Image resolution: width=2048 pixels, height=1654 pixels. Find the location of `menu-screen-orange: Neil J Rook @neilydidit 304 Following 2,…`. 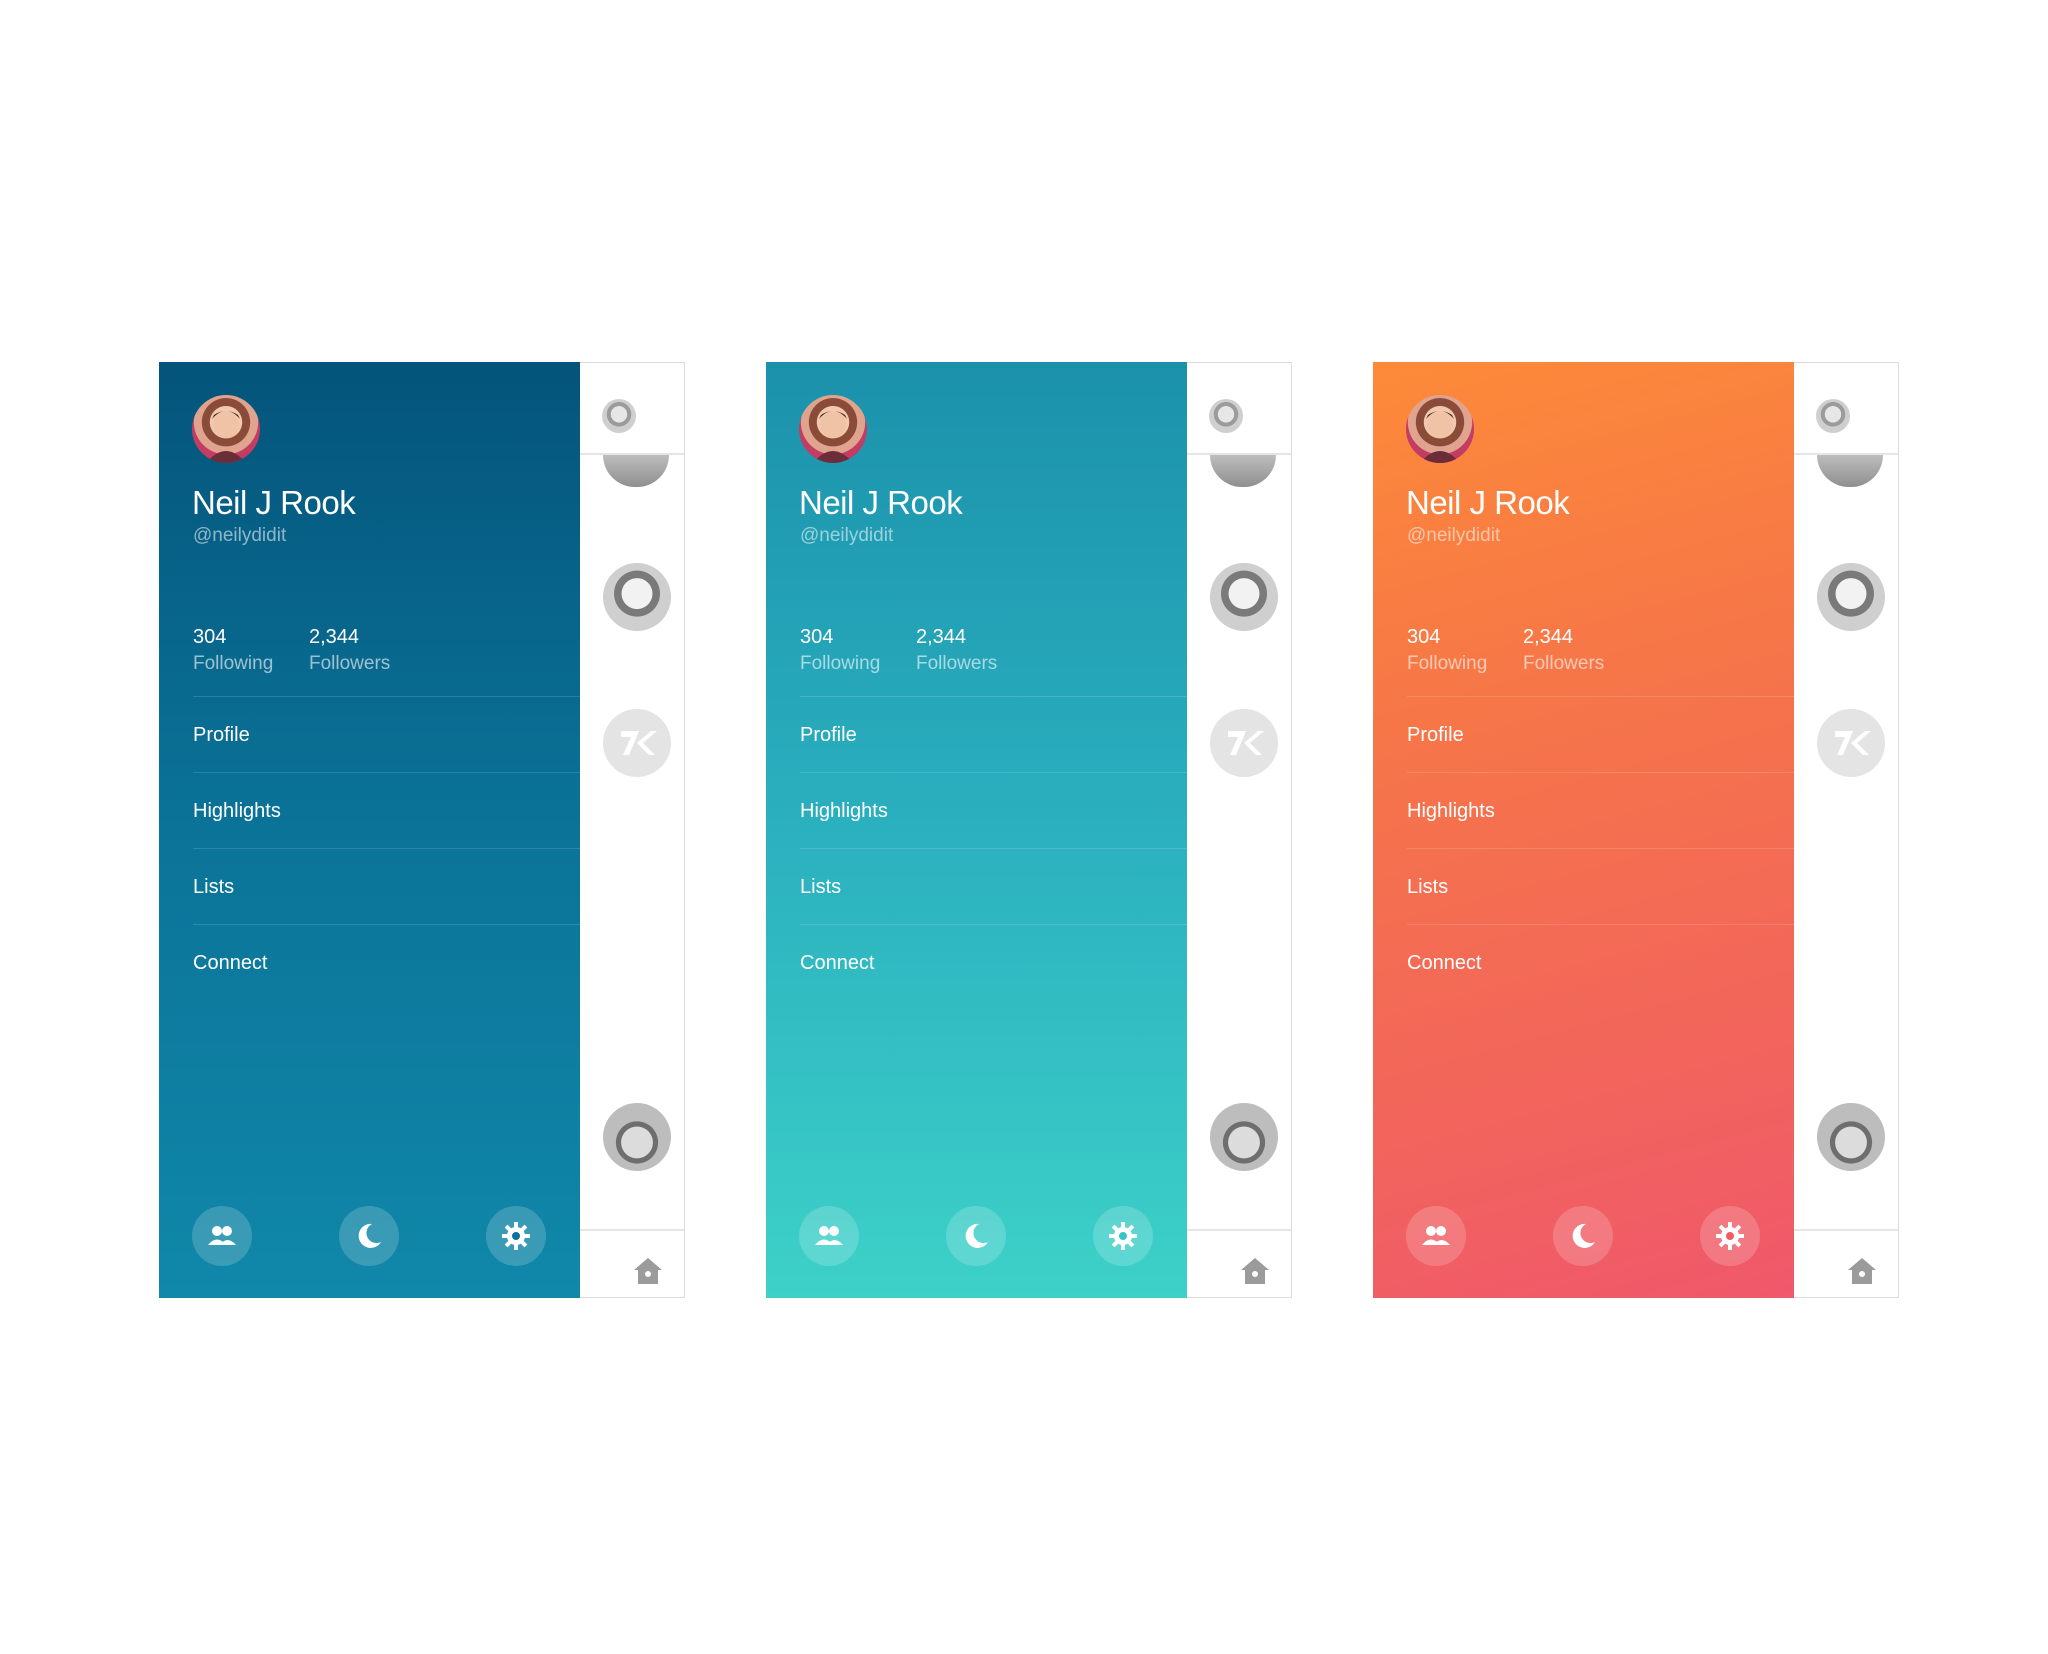

menu-screen-orange: Neil J Rook @neilydidit 304 Following 2,… is located at coordinates (1636, 830).